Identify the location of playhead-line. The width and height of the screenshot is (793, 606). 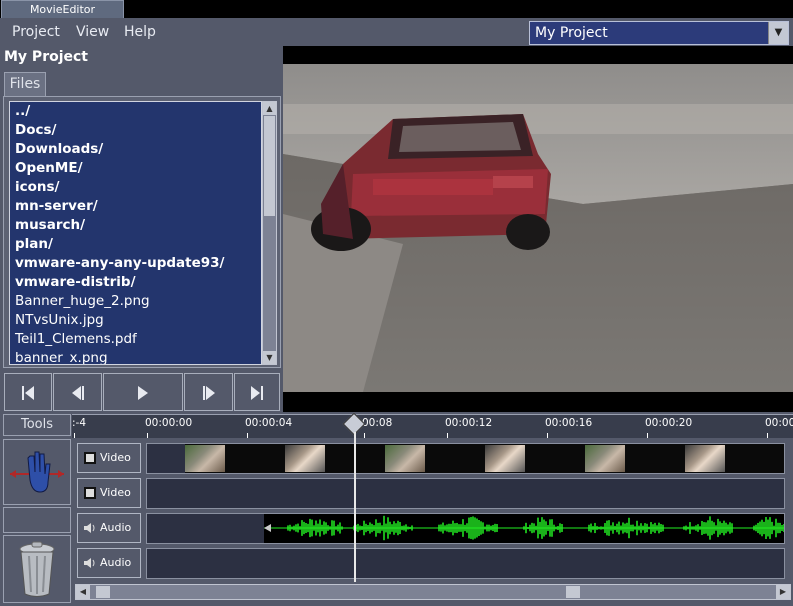
(355, 507).